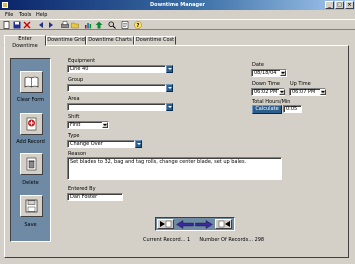 Image resolution: width=355 pixels, height=264 pixels. I want to click on tab-downtime-grid: Downtime Grid, so click(66, 40).